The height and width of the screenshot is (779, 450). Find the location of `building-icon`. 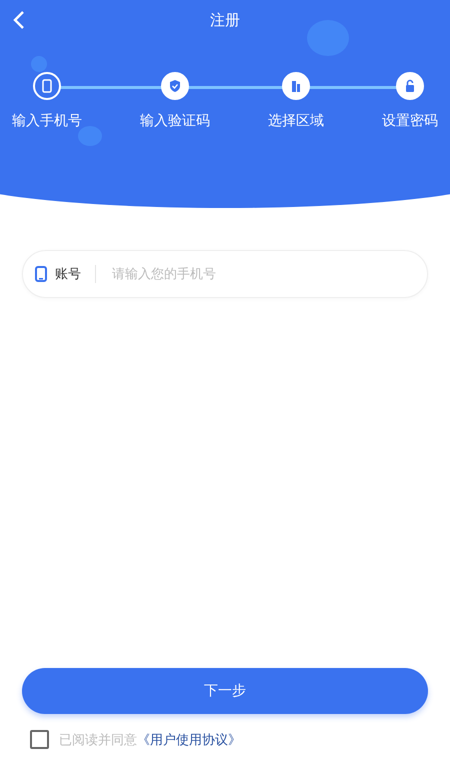

building-icon is located at coordinates (296, 86).